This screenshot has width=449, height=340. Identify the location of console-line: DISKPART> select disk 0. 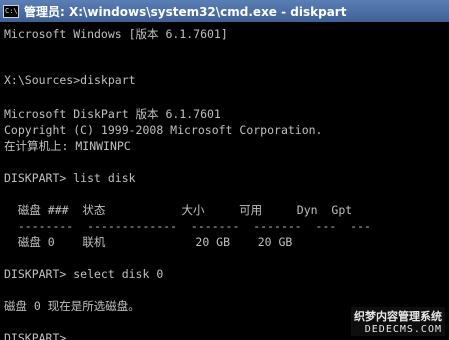
(84, 274).